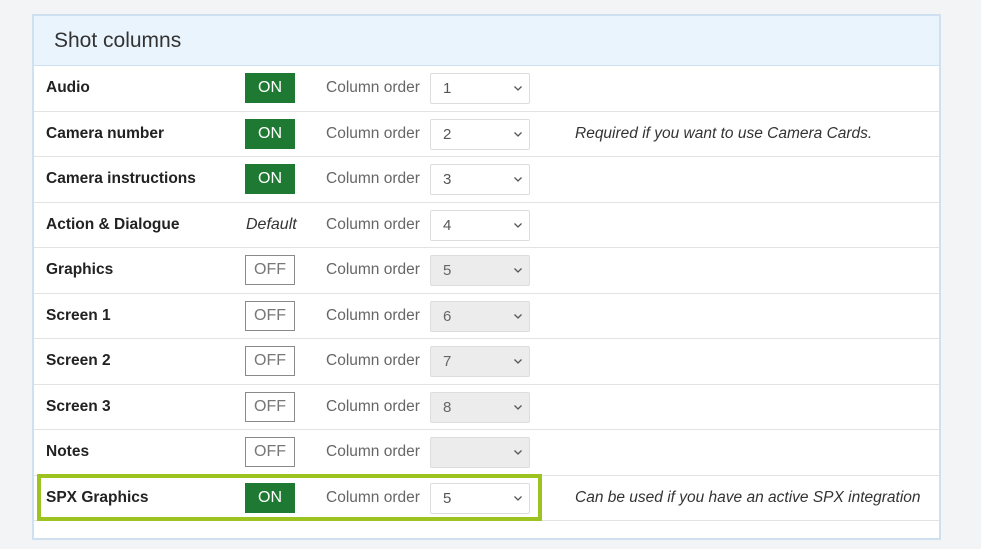 The height and width of the screenshot is (549, 981). I want to click on column-name: Notes, so click(68, 451).